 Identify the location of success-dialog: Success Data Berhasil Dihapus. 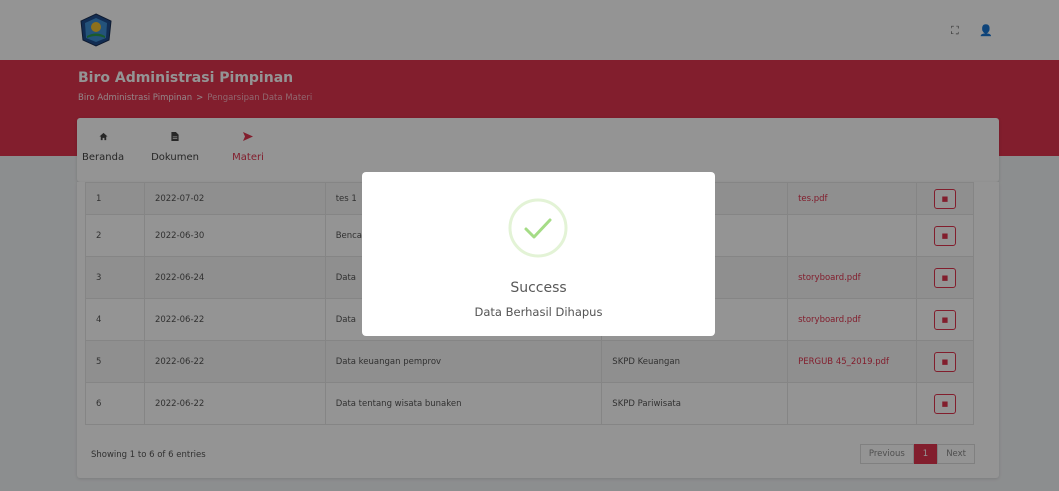
(538, 254).